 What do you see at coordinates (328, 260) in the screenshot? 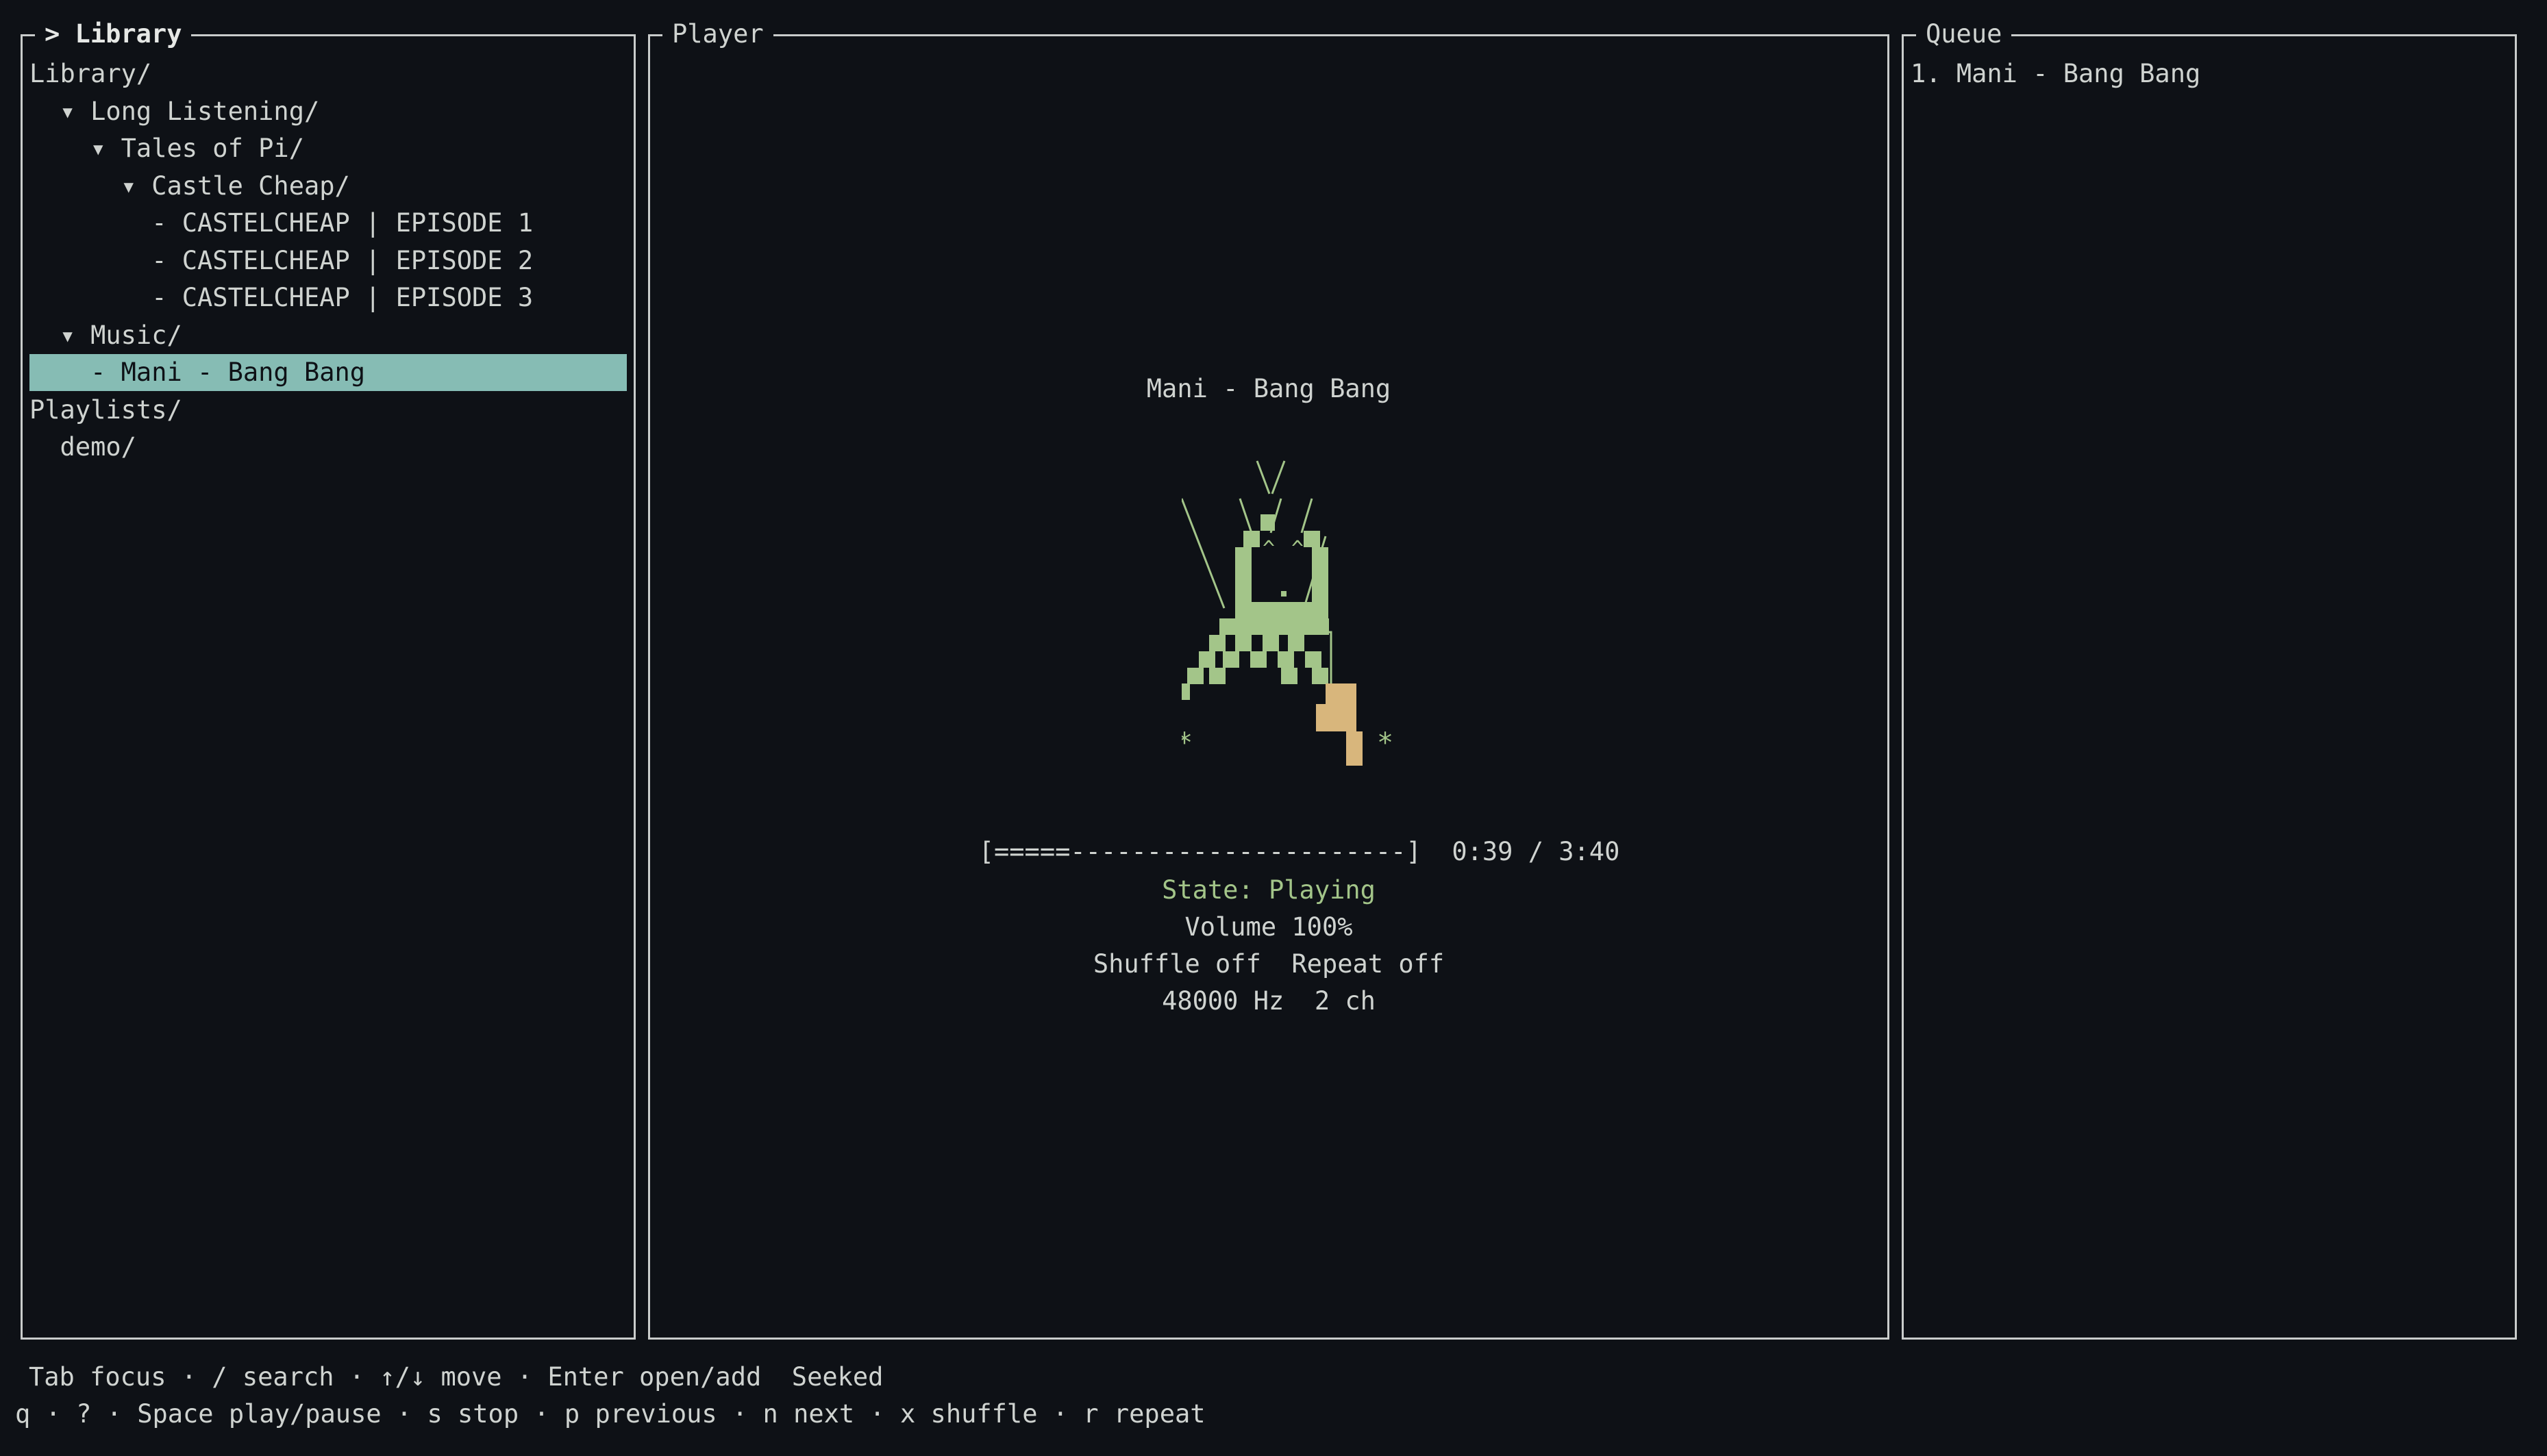
I see `library-item: - CASTELCHEAP | EPISODE 2` at bounding box center [328, 260].